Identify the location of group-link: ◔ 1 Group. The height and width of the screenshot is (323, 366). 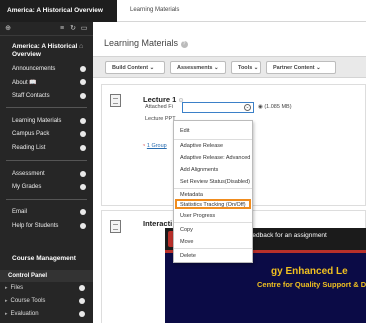
(154, 146).